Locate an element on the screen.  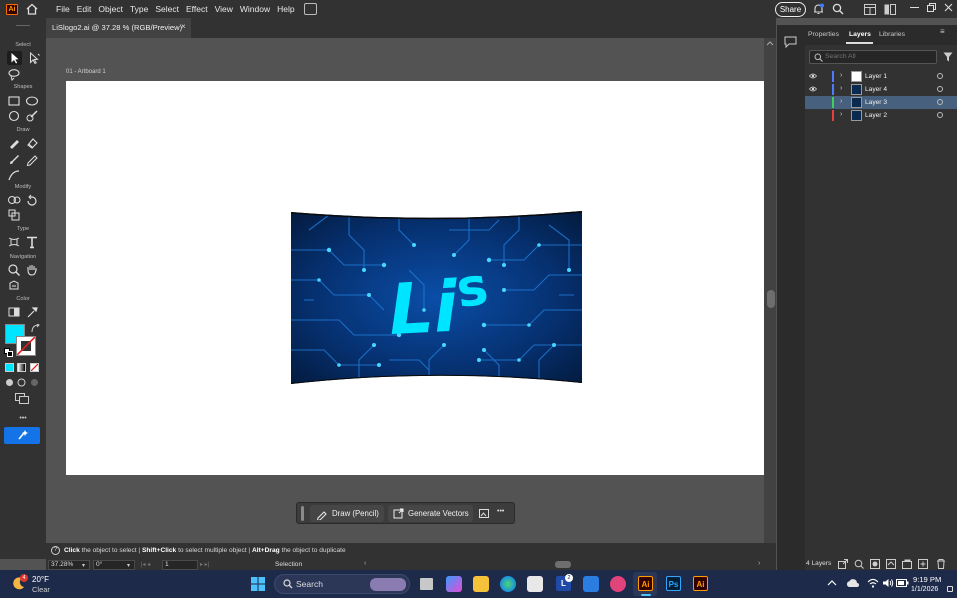
menu-view: View is located at coordinates (226, 9).